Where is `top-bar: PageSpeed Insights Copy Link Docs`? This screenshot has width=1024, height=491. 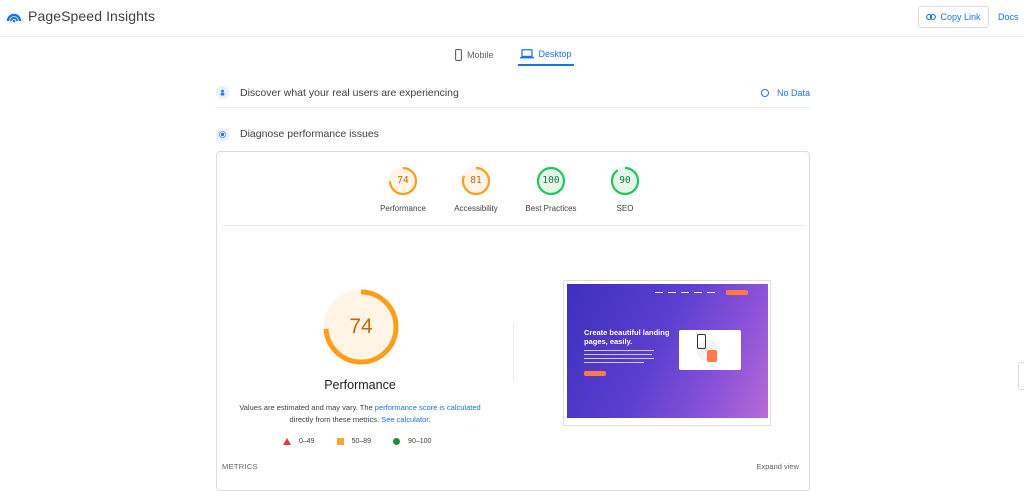
top-bar: PageSpeed Insights Copy Link Docs is located at coordinates (512, 18).